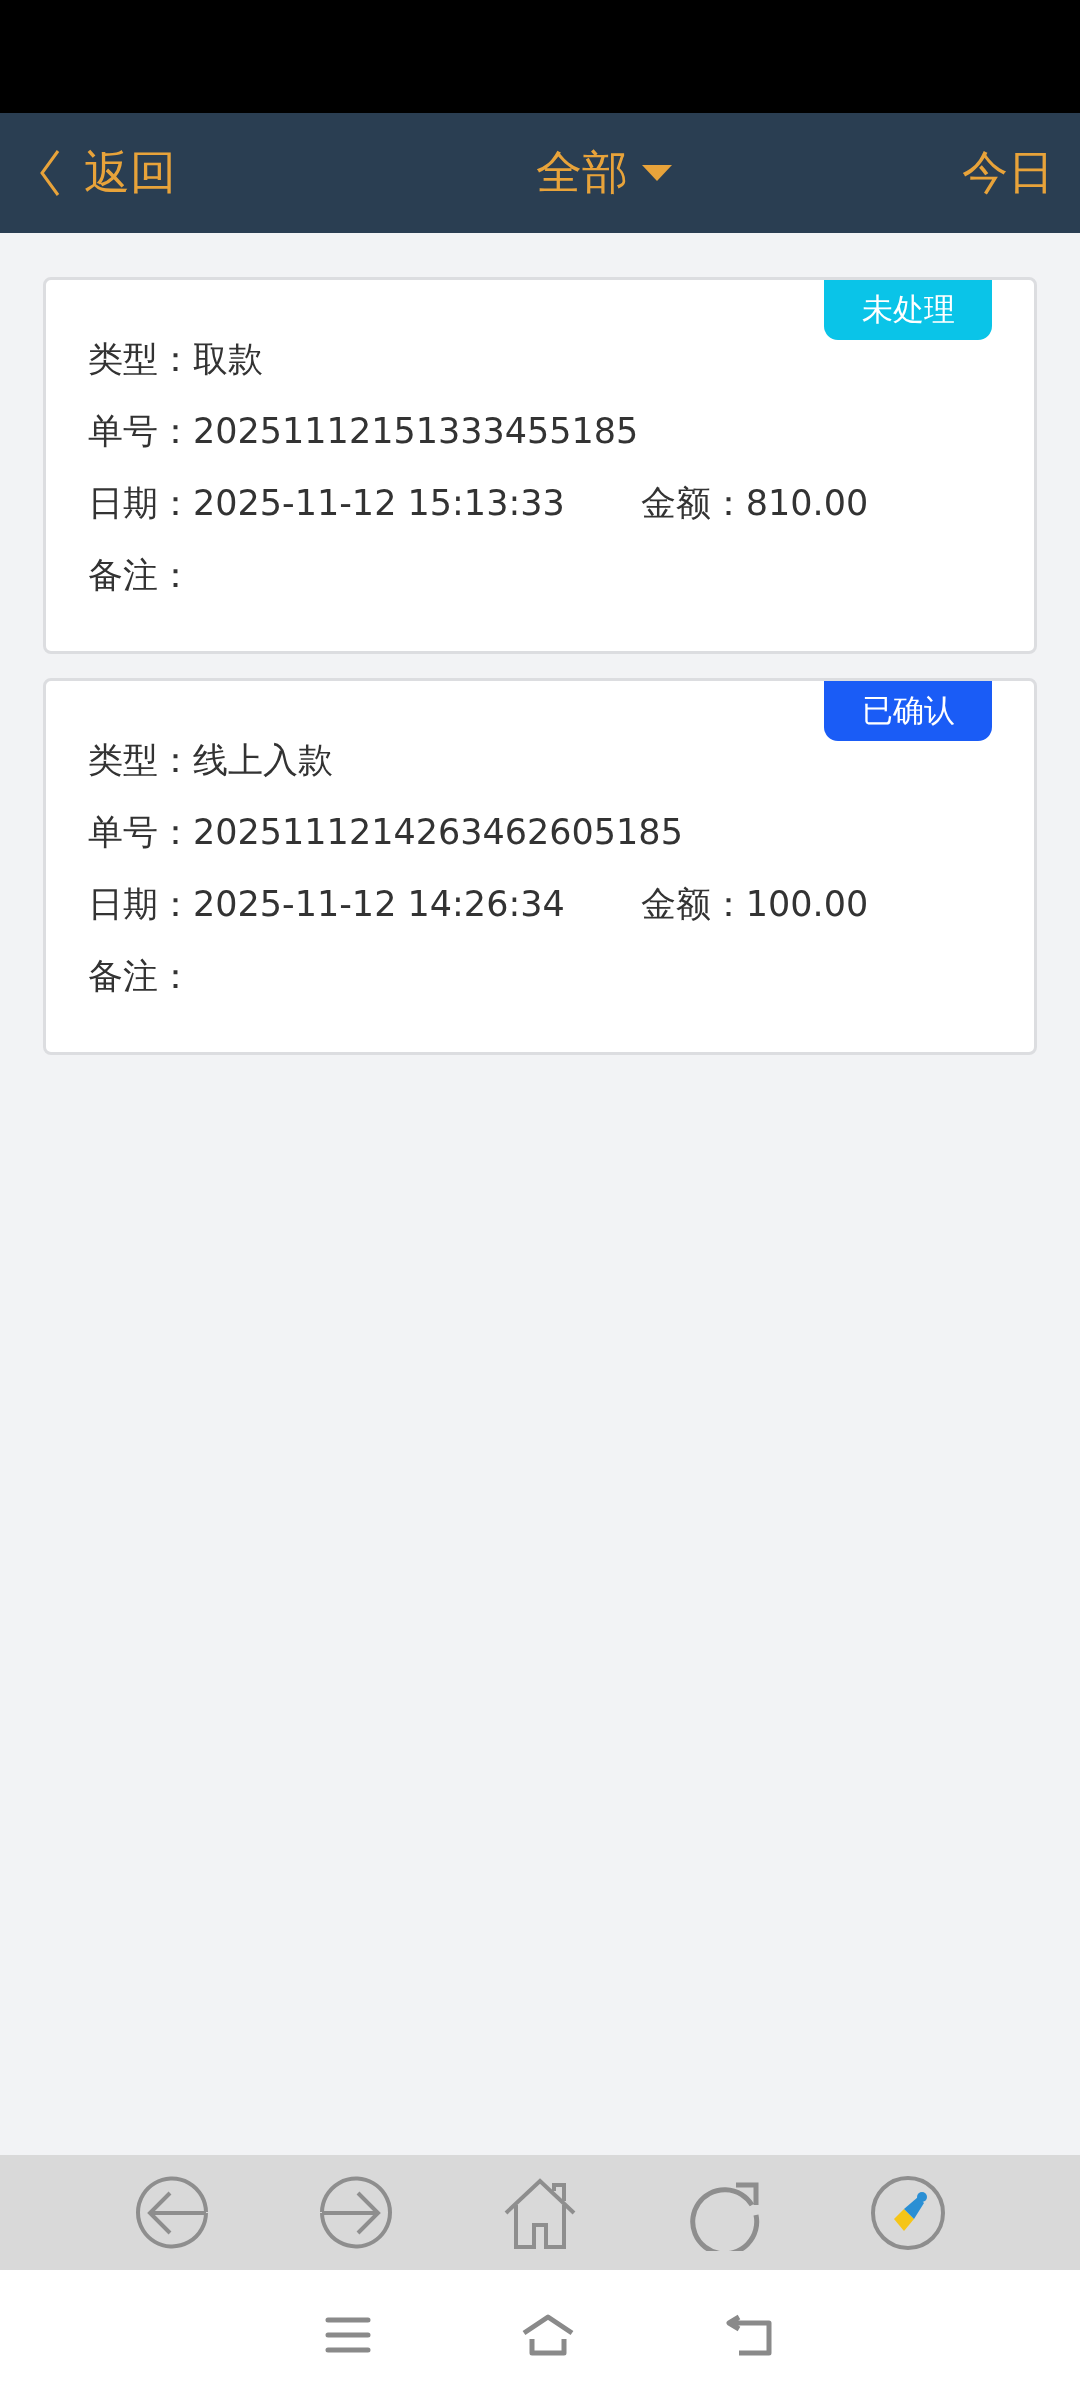 The height and width of the screenshot is (2400, 1080). I want to click on today-button: 今日, so click(1008, 173).